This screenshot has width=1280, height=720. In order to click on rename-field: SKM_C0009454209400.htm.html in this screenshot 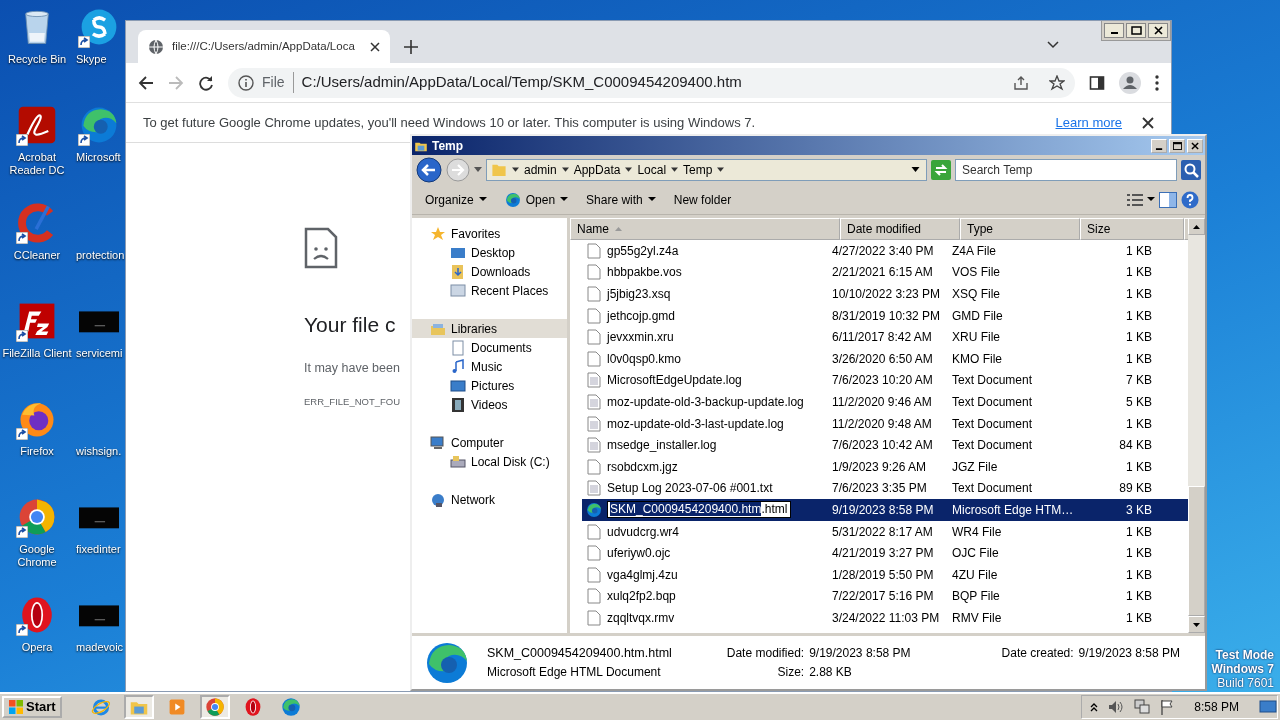, I will do `click(699, 510)`.